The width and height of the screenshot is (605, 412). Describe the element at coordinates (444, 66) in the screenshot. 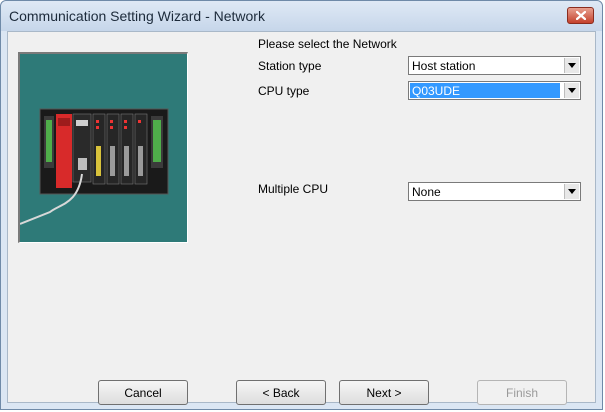

I see `station-type-value: Host station` at that location.